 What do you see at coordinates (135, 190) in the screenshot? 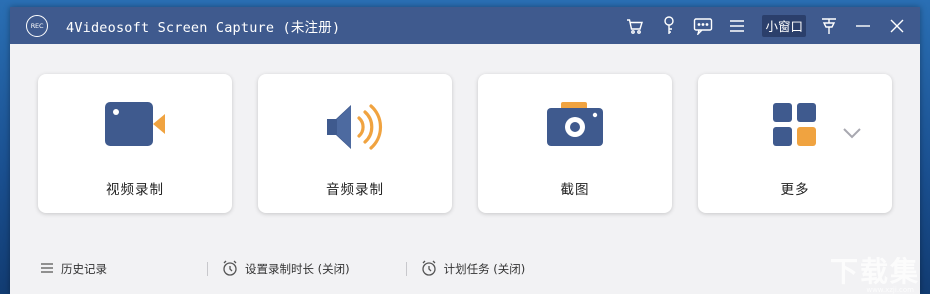
I see `video-recorder-label: 视频录制` at bounding box center [135, 190].